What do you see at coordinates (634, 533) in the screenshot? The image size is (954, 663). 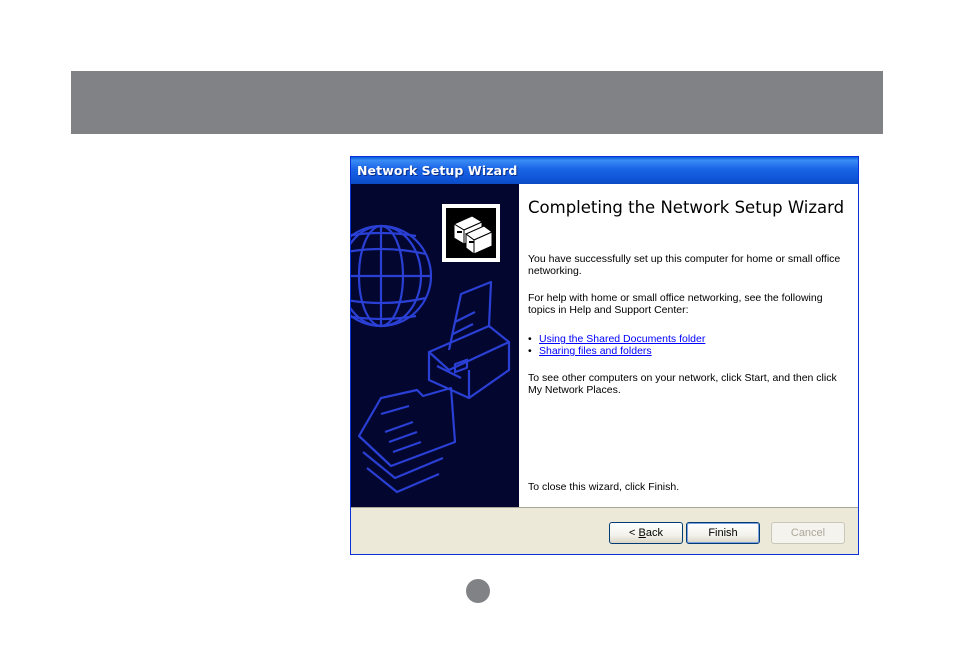 I see `back-arrow-icon: <` at bounding box center [634, 533].